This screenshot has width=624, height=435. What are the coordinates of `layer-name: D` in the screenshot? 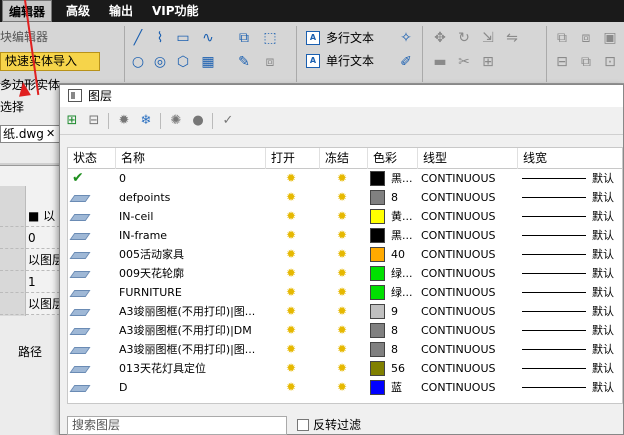 It's located at (192, 387).